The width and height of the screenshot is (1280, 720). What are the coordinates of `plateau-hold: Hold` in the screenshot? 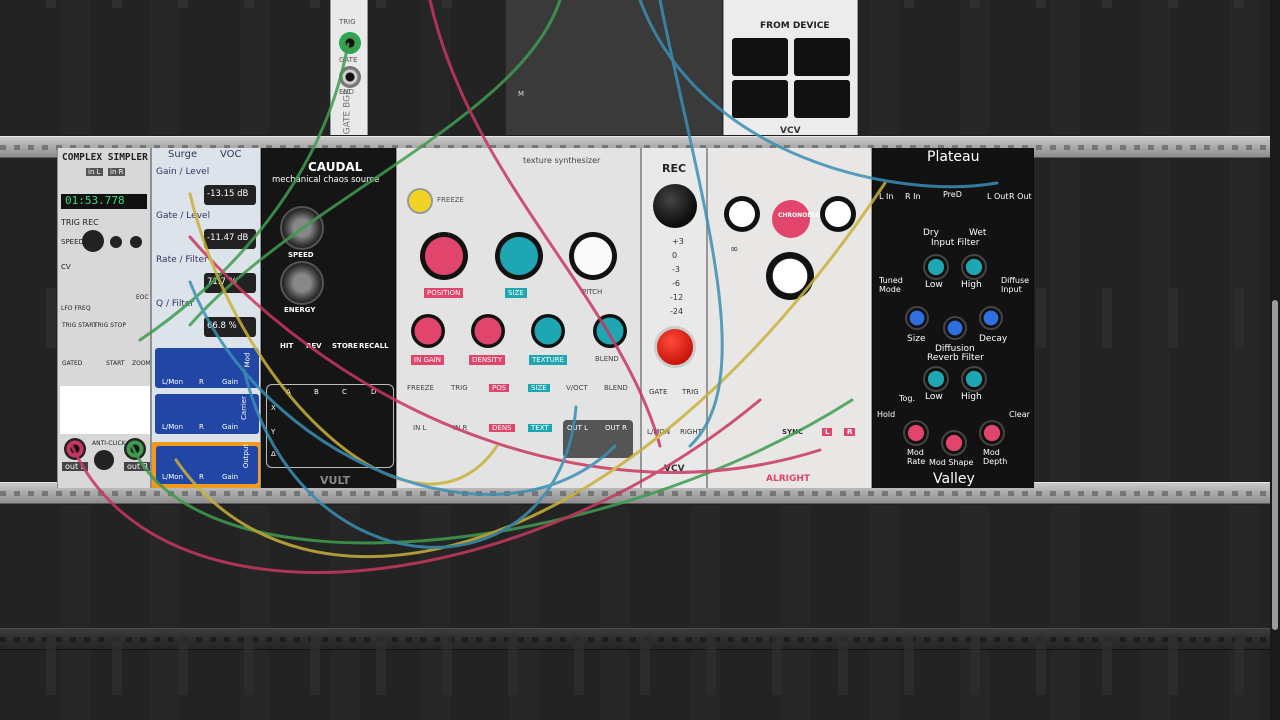 It's located at (886, 414).